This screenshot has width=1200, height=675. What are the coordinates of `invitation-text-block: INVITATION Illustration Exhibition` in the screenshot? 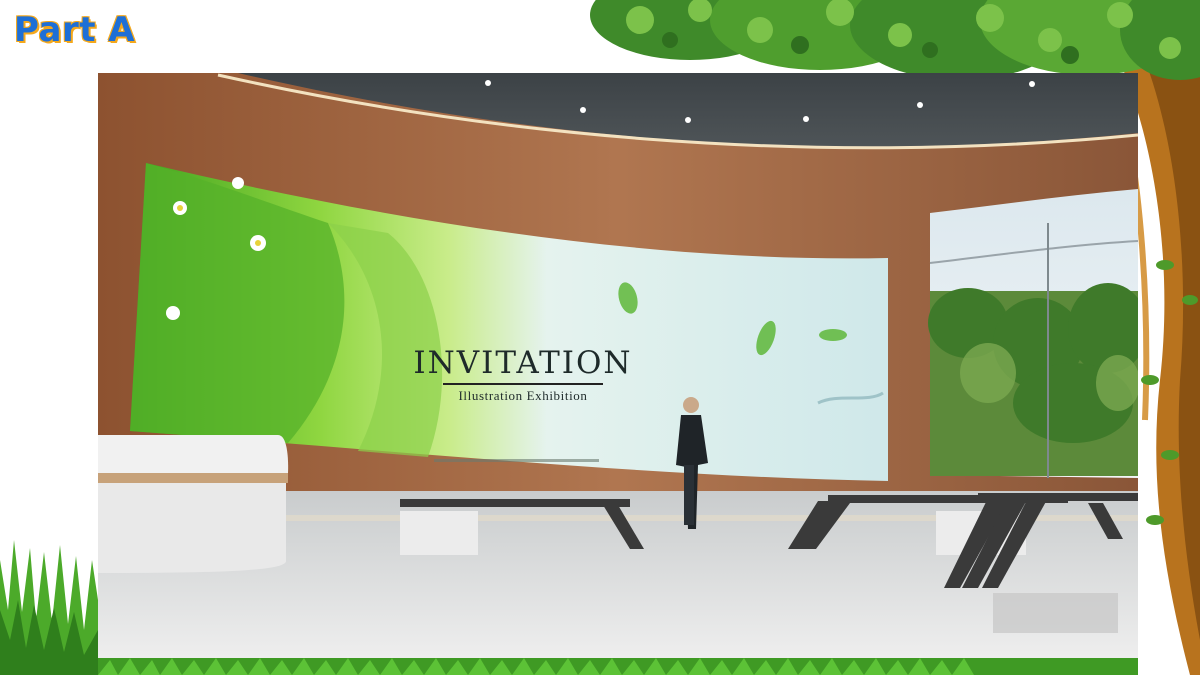 It's located at (523, 374).